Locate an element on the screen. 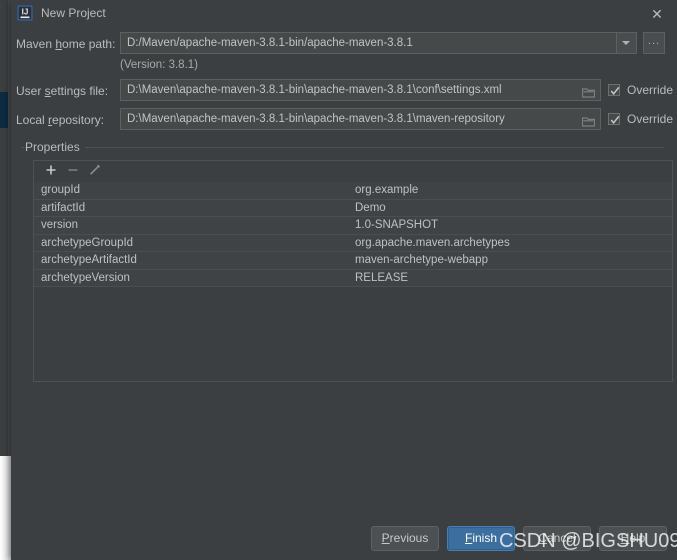  property-value: 1.0-SNAPSHOT is located at coordinates (397, 225).